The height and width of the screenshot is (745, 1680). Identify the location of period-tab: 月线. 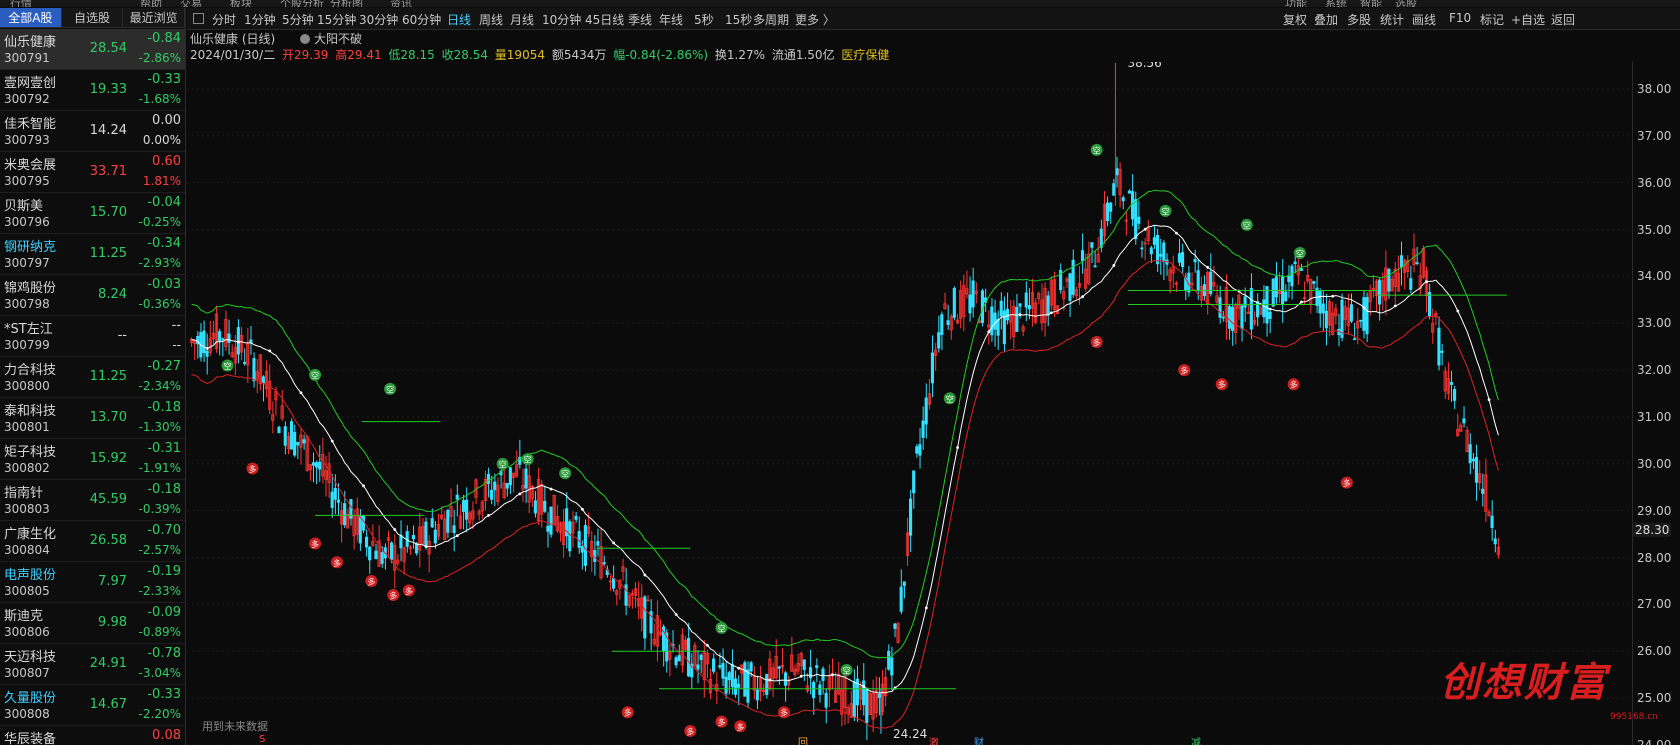
(522, 19).